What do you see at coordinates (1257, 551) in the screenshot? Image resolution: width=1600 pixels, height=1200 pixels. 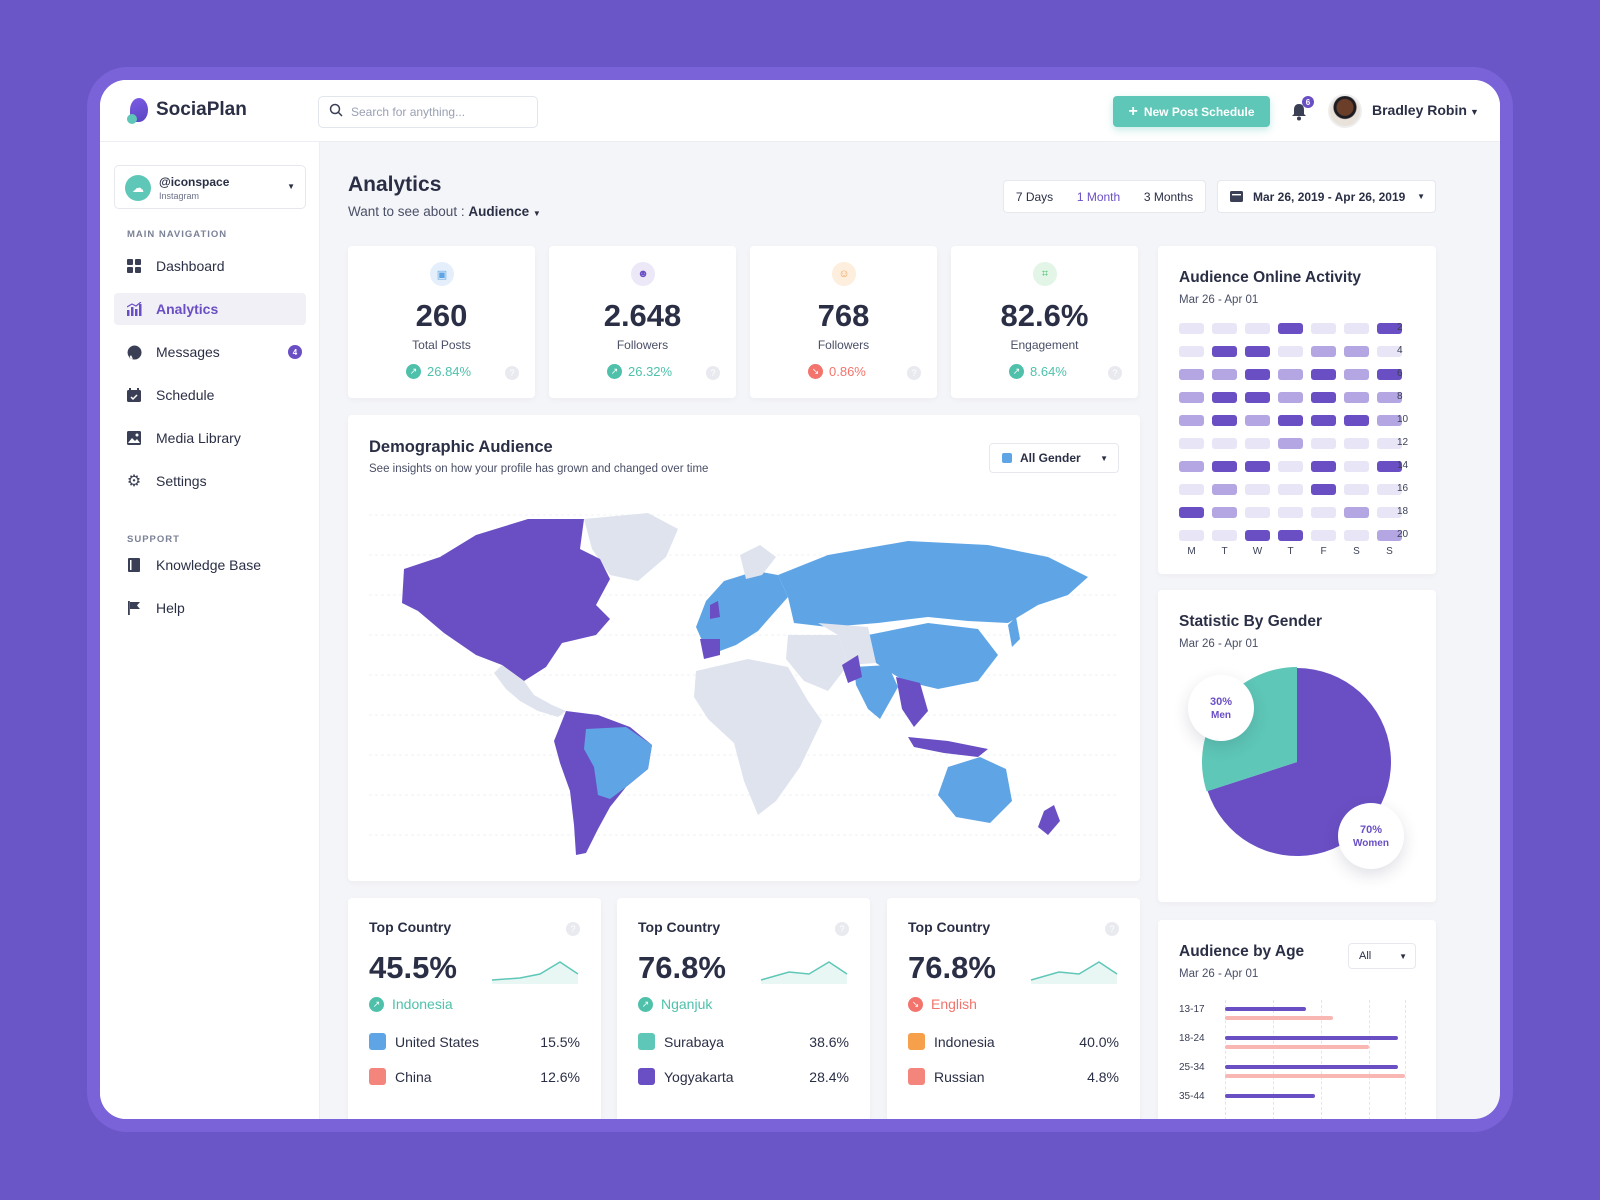 I see `day-label: W` at bounding box center [1257, 551].